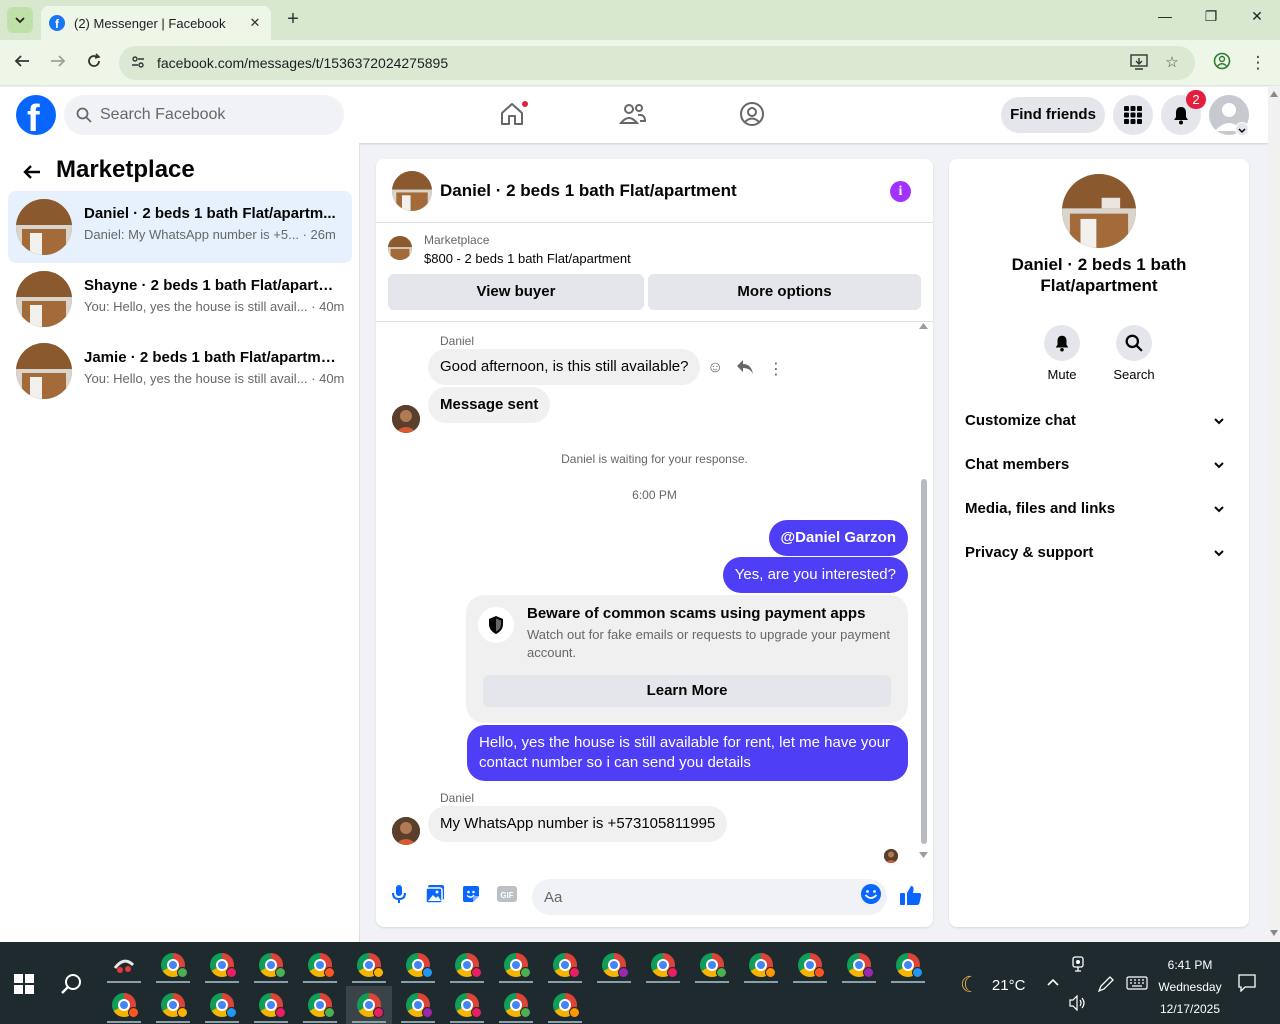 This screenshot has height=1024, width=1280. Describe the element at coordinates (1137, 984) in the screenshot. I see `keyboard-icon` at that location.